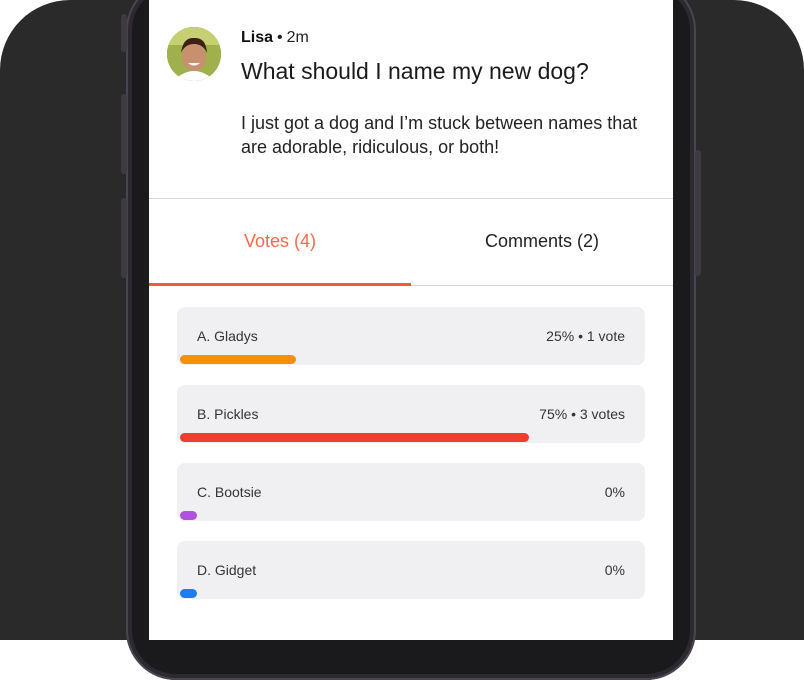 The image size is (804, 680). What do you see at coordinates (585, 336) in the screenshot?
I see `option-stats: 25% • 1 vote` at bounding box center [585, 336].